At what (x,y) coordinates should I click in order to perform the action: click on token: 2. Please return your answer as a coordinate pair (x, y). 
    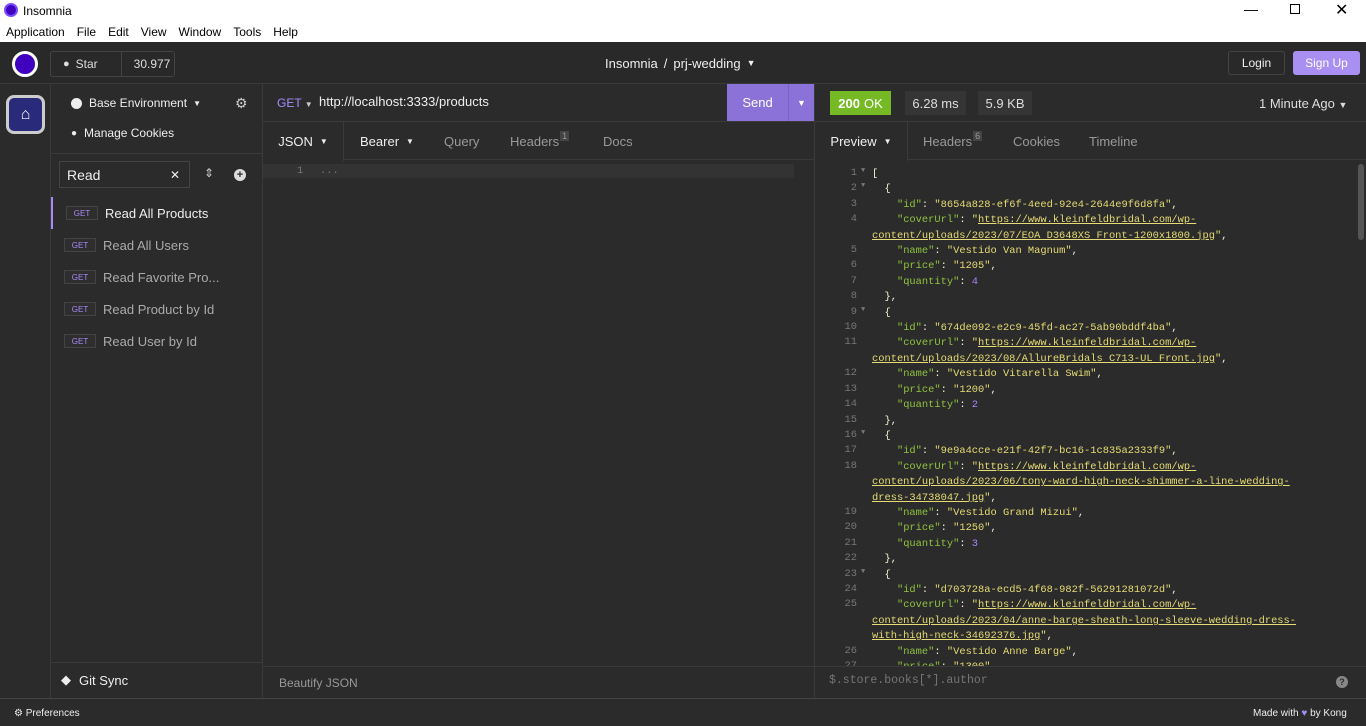
    Looking at the image, I should click on (975, 405).